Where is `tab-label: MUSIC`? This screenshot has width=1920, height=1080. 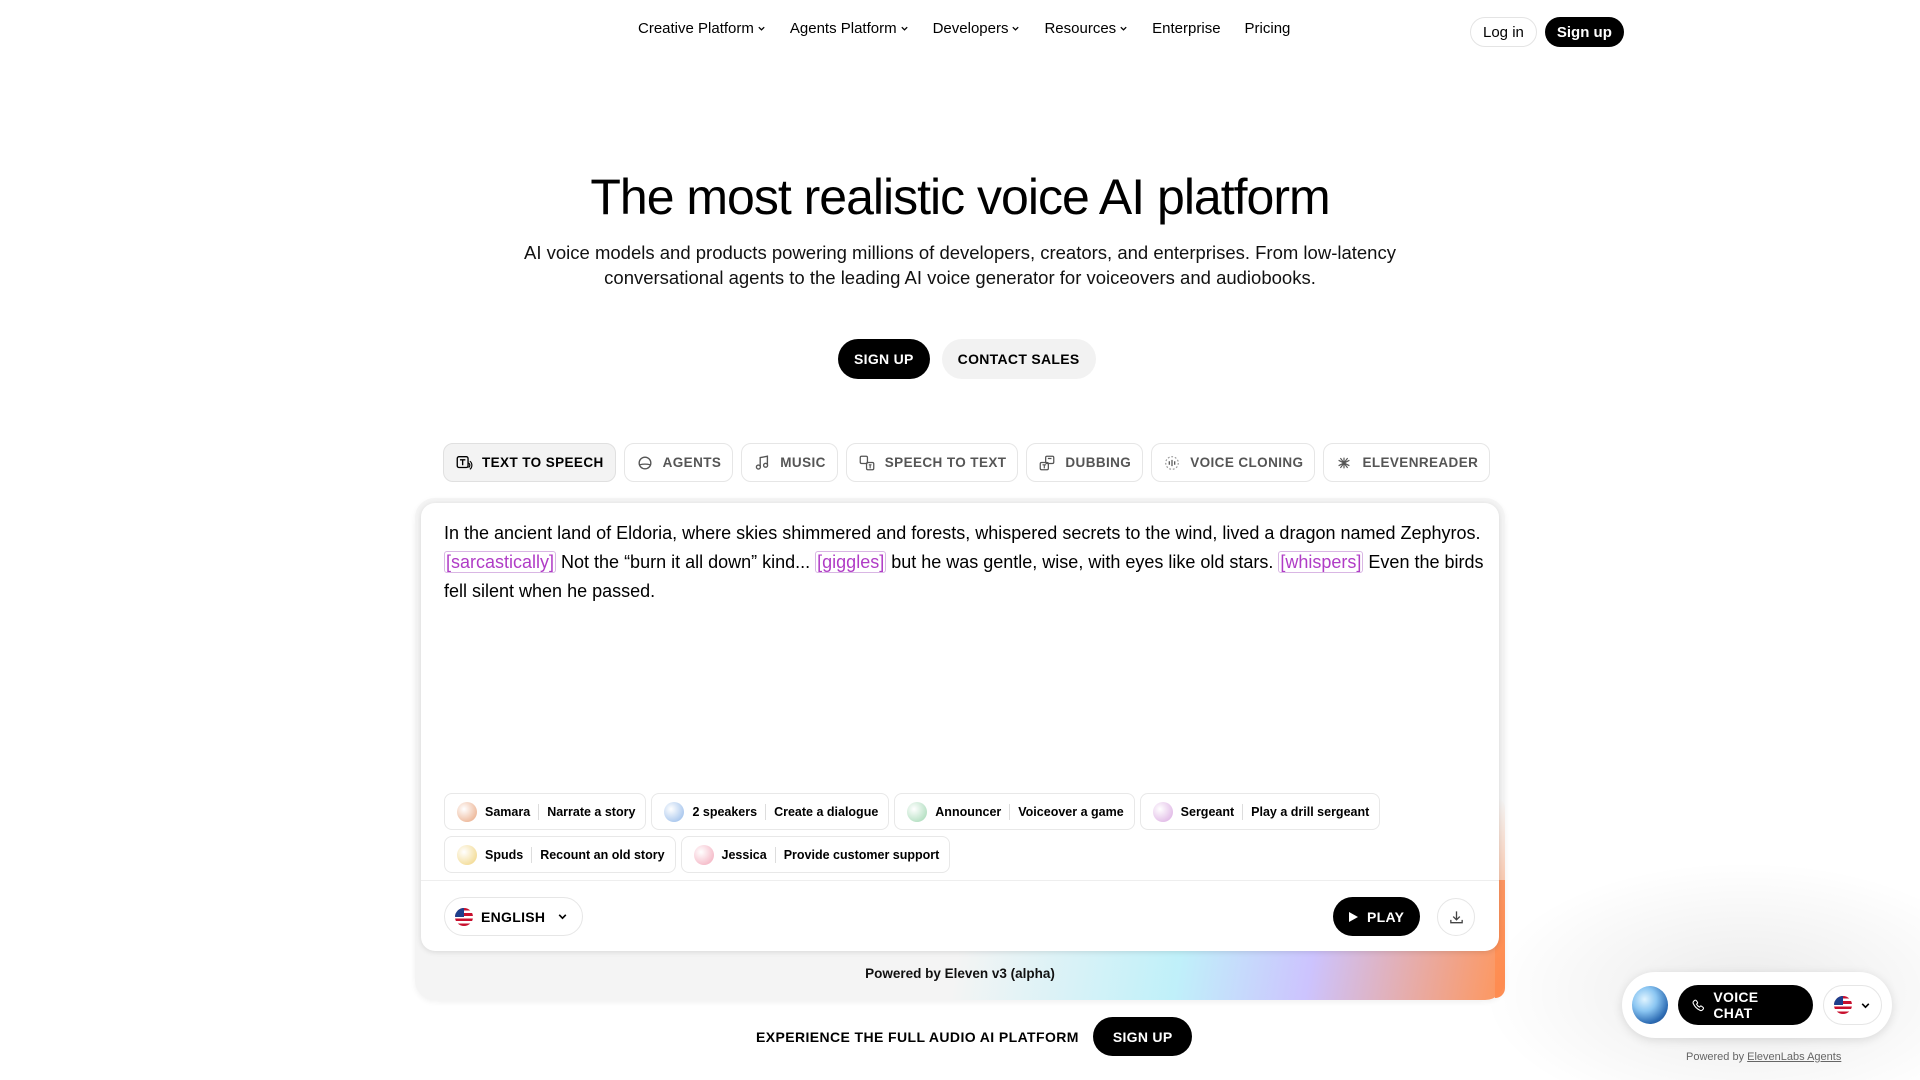 tab-label: MUSIC is located at coordinates (803, 462).